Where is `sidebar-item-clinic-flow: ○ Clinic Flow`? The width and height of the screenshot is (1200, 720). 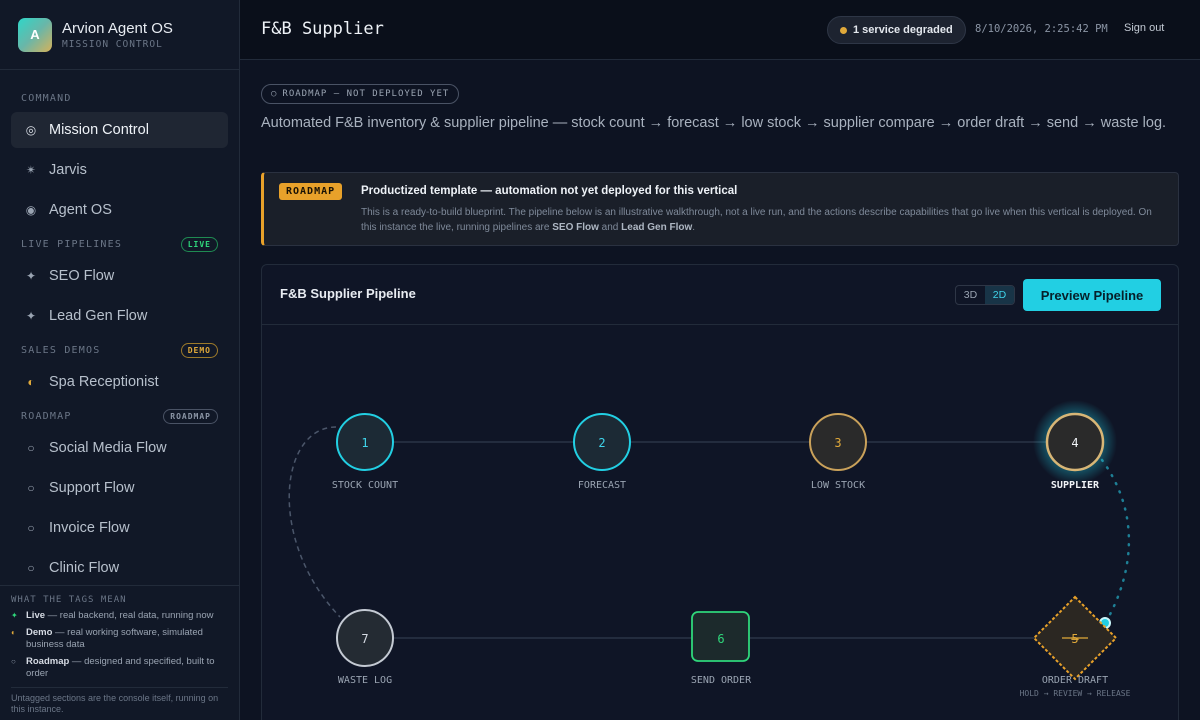 sidebar-item-clinic-flow: ○ Clinic Flow is located at coordinates (119, 568).